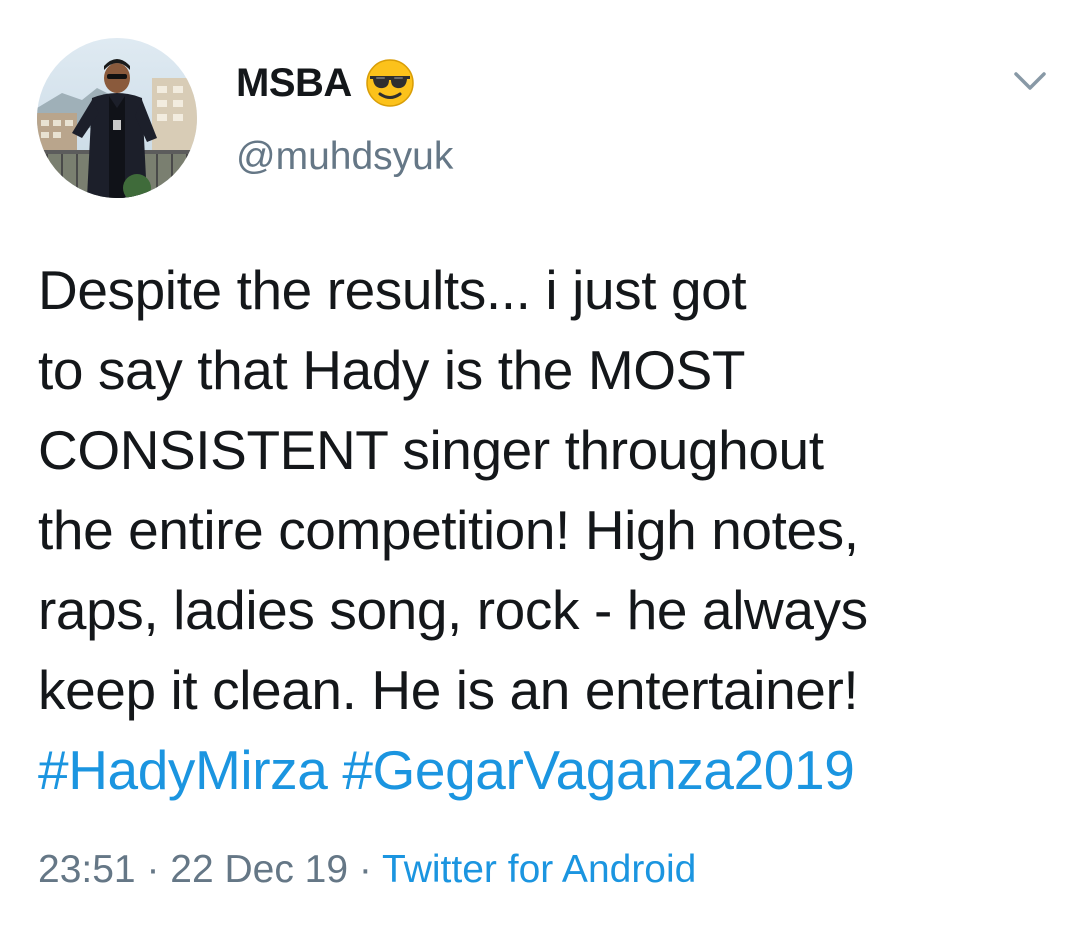 The image size is (1080, 925). What do you see at coordinates (598, 770) in the screenshot?
I see `hashtag-link: #GegarVaganza2019` at bounding box center [598, 770].